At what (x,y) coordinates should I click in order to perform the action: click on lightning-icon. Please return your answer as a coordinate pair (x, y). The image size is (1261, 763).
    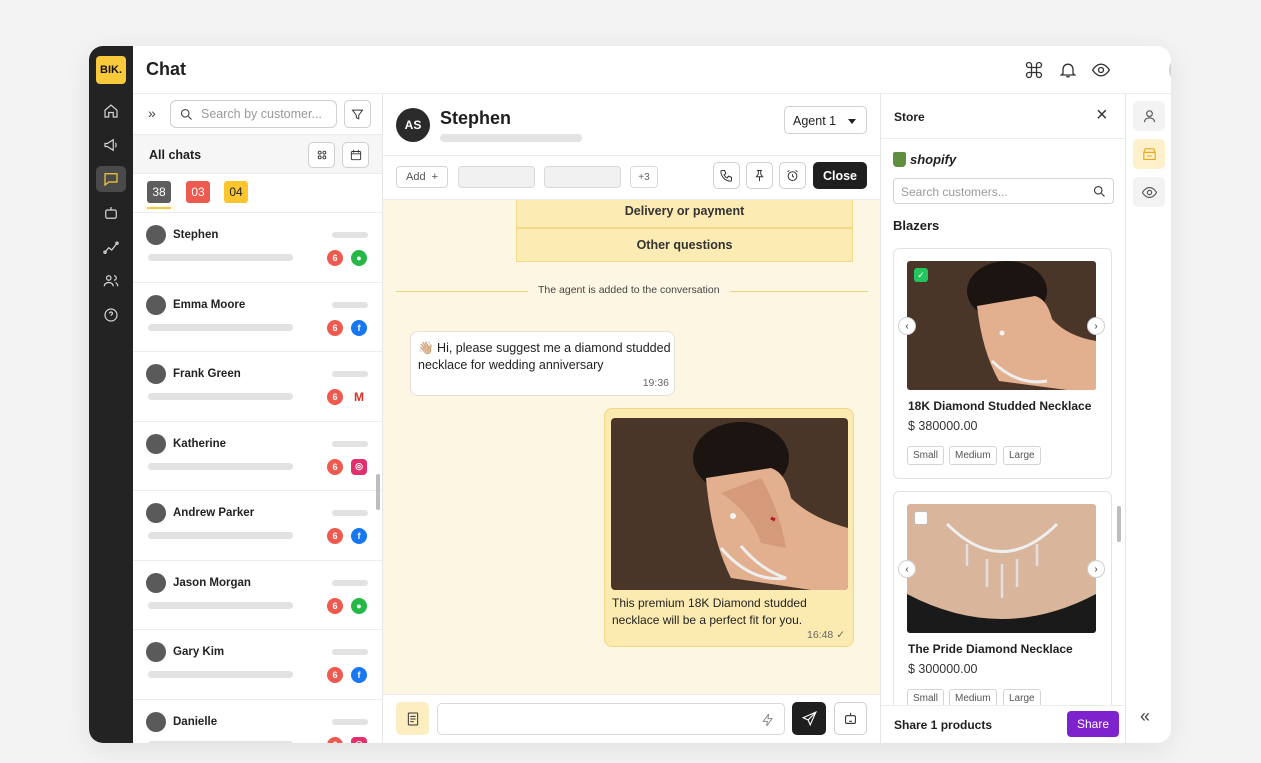
    Looking at the image, I should click on (768, 720).